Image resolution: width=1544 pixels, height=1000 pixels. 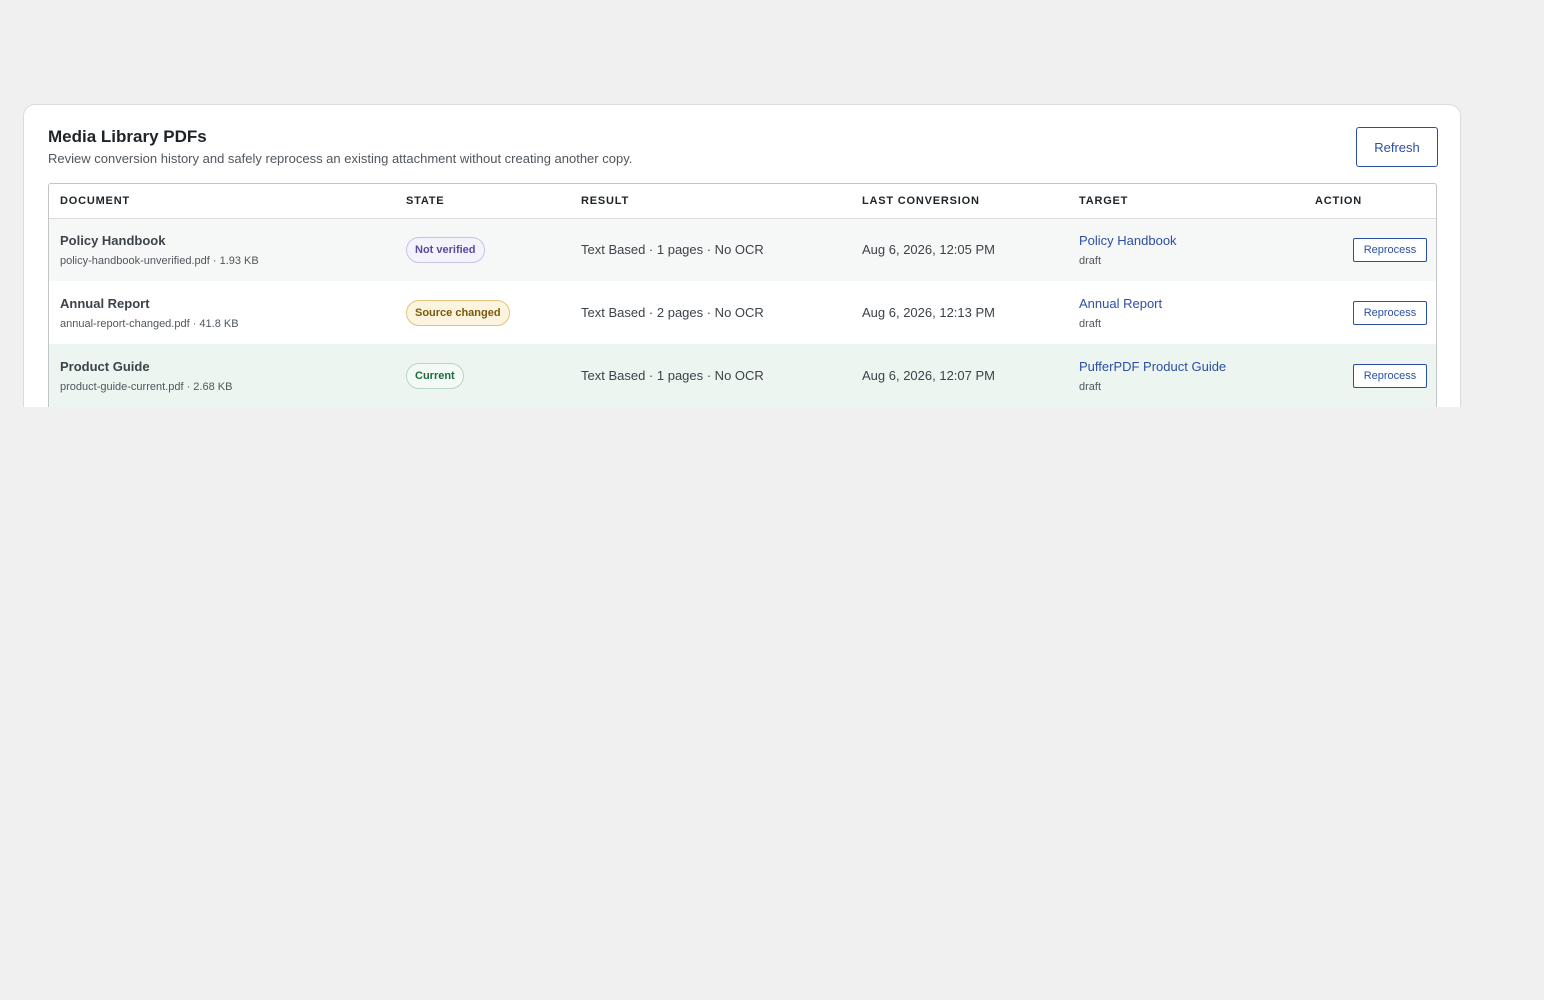 I want to click on document-title: Product Guide, so click(x=105, y=366).